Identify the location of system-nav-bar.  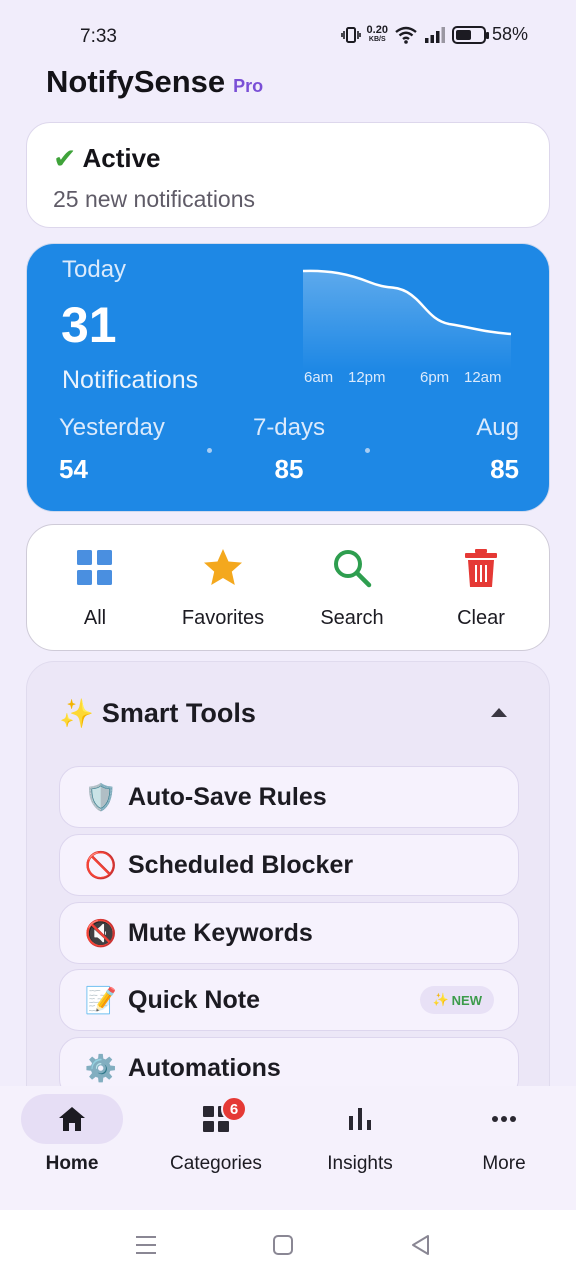
(288, 1245).